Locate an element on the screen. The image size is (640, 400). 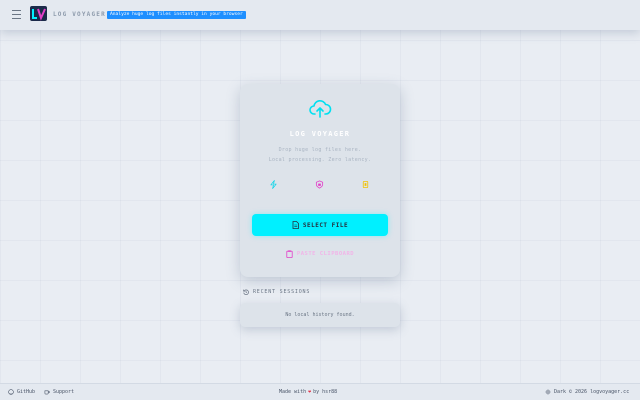
select-file-label: SELECT FILE is located at coordinates (325, 225).